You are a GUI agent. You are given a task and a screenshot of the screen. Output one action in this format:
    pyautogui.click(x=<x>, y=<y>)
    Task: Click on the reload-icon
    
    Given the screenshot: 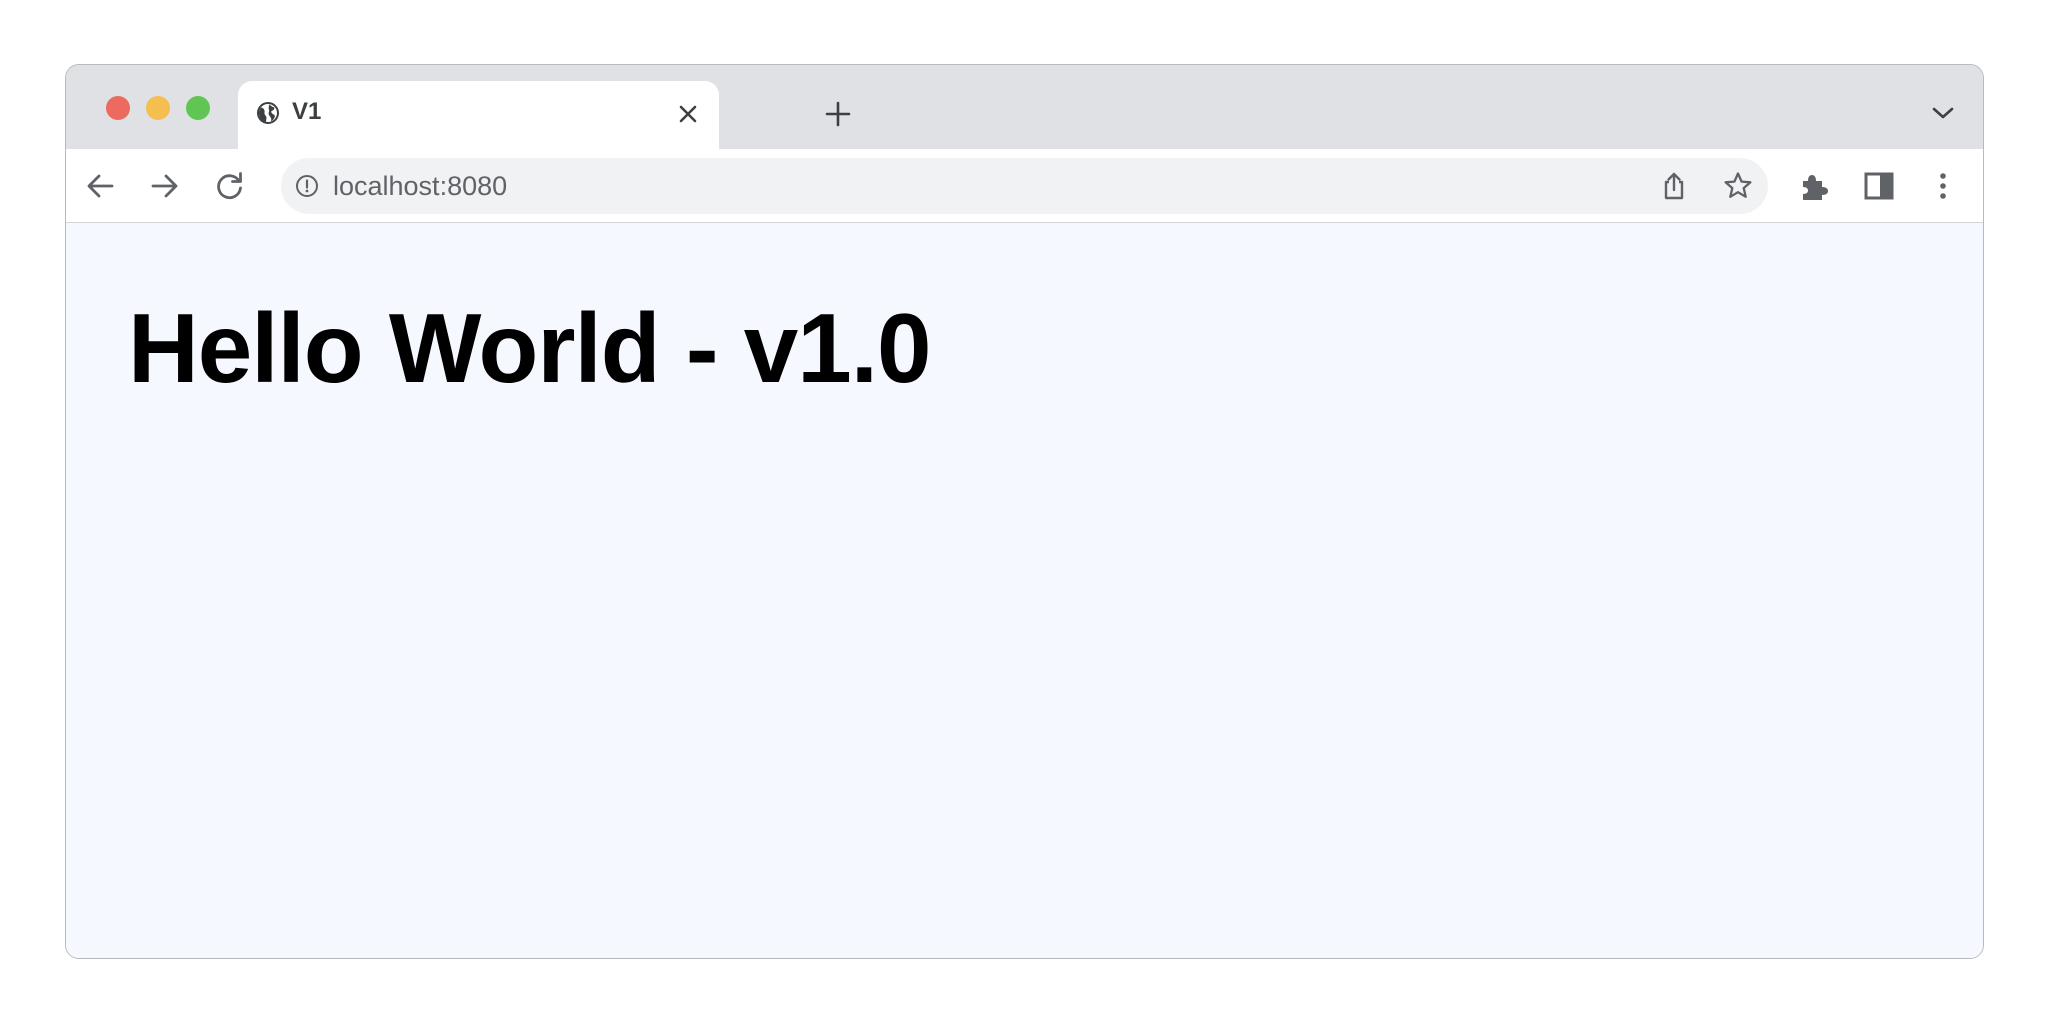 What is the action you would take?
    pyautogui.click(x=230, y=186)
    